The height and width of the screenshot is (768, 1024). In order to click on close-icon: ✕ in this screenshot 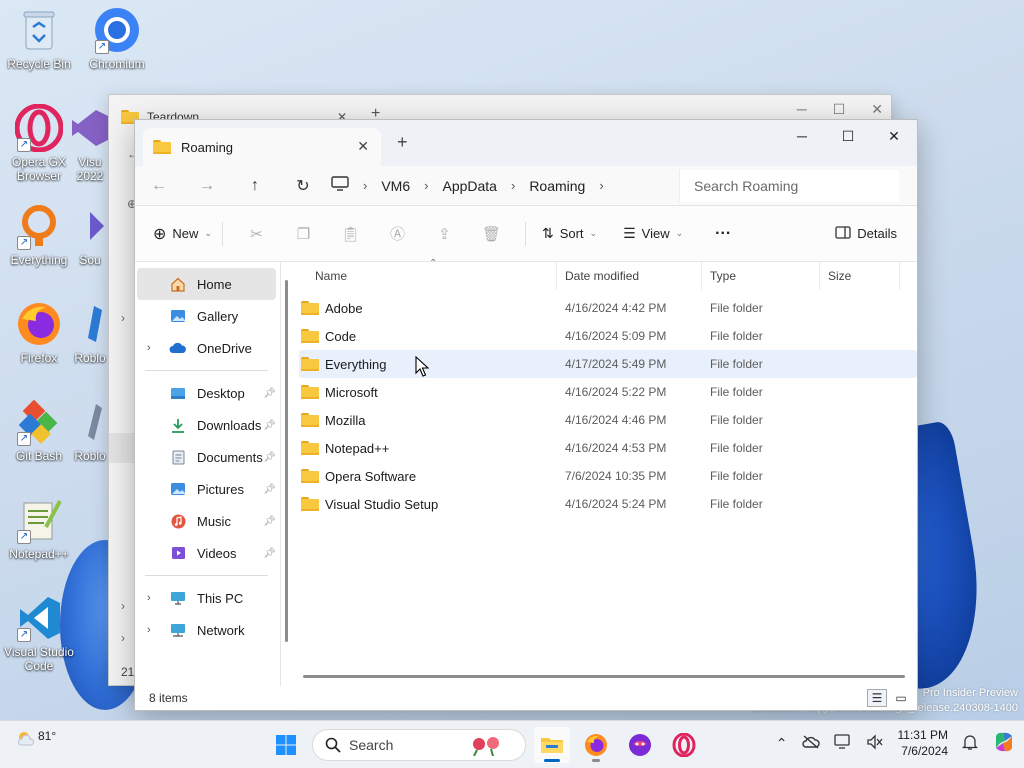, I will do `click(877, 109)`.